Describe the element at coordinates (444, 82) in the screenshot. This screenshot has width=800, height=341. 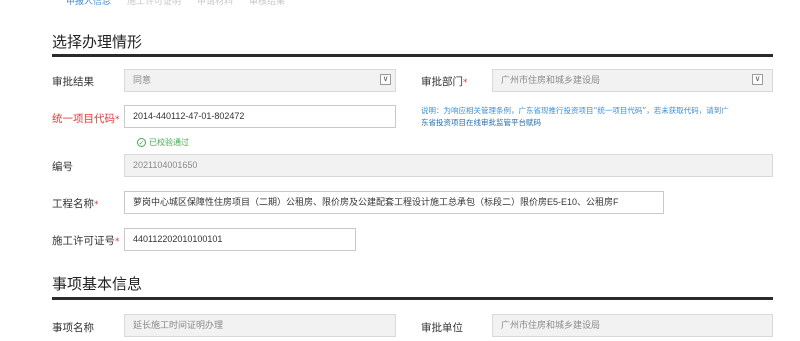
I see `dept-label: 审批部门*` at that location.